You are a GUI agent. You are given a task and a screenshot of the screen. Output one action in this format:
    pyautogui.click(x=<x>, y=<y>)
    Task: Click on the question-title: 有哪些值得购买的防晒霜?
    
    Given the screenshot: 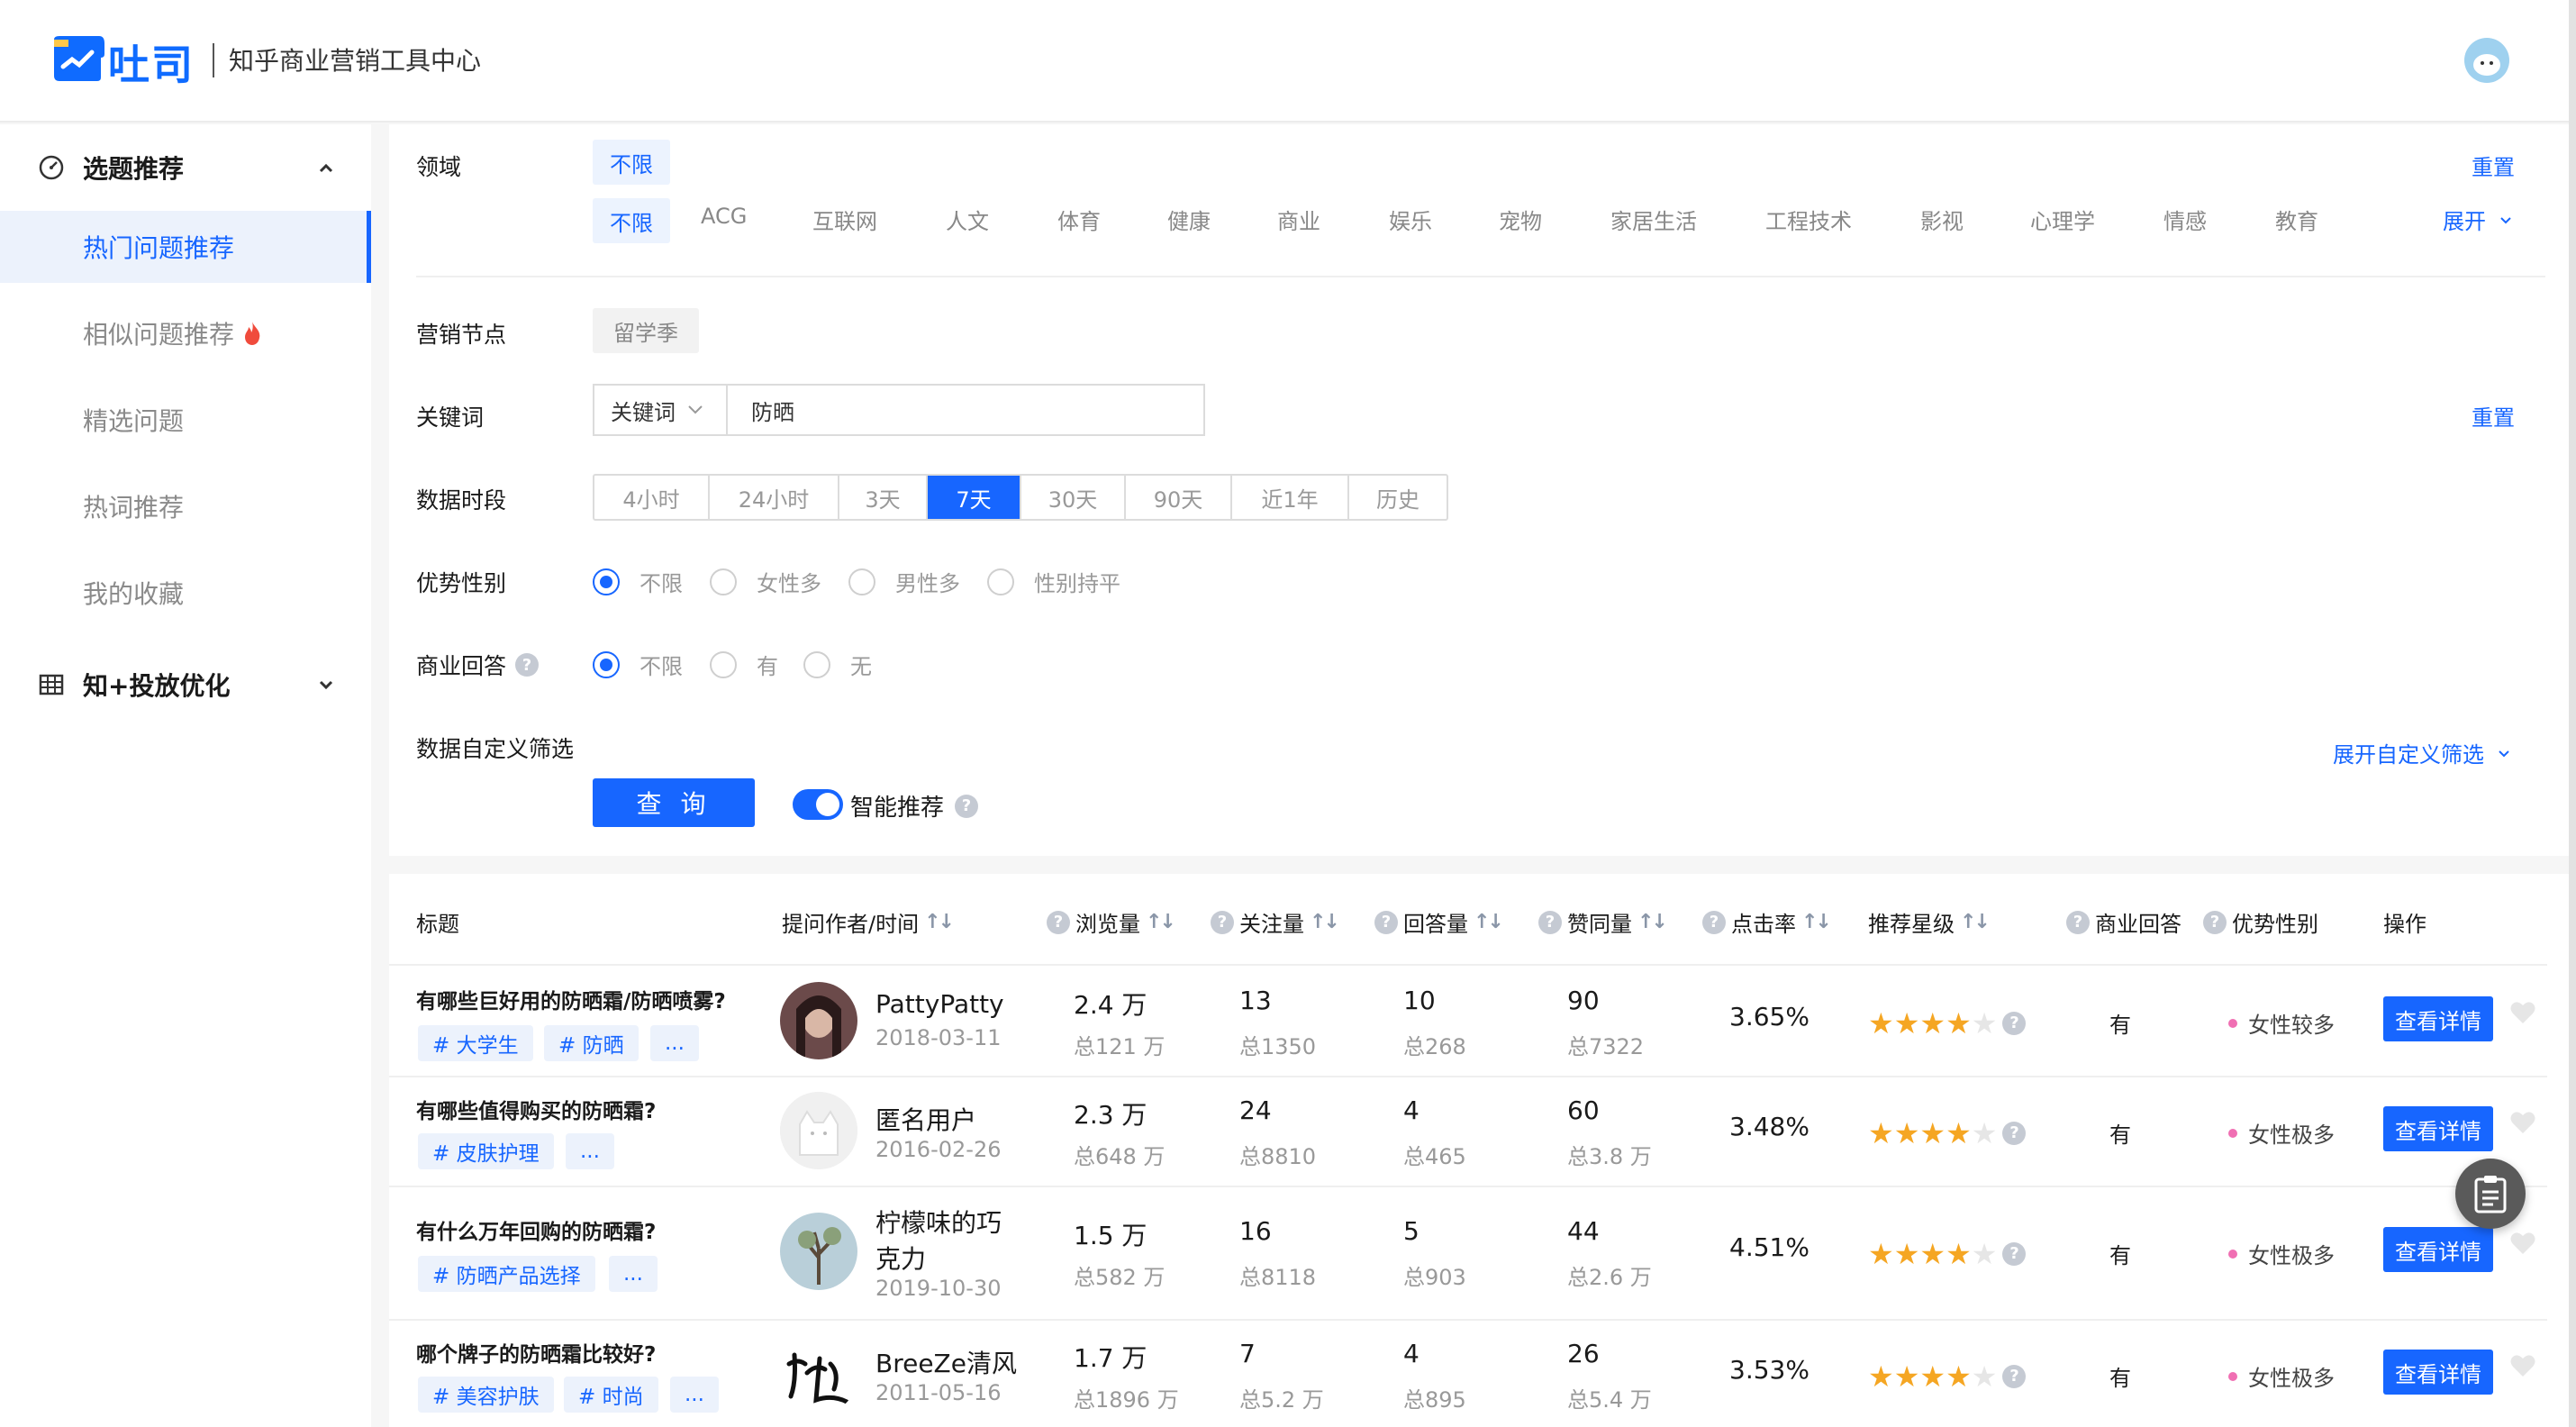 What is the action you would take?
    pyautogui.click(x=536, y=1109)
    